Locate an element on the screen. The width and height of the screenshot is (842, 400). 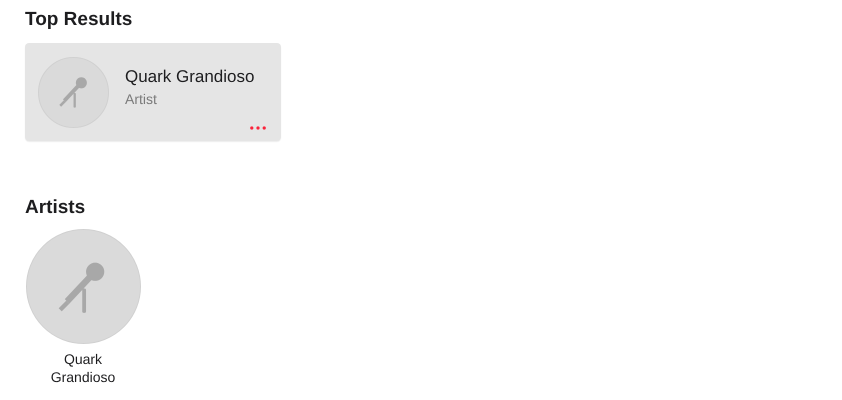
section-heading: Artists is located at coordinates (55, 208).